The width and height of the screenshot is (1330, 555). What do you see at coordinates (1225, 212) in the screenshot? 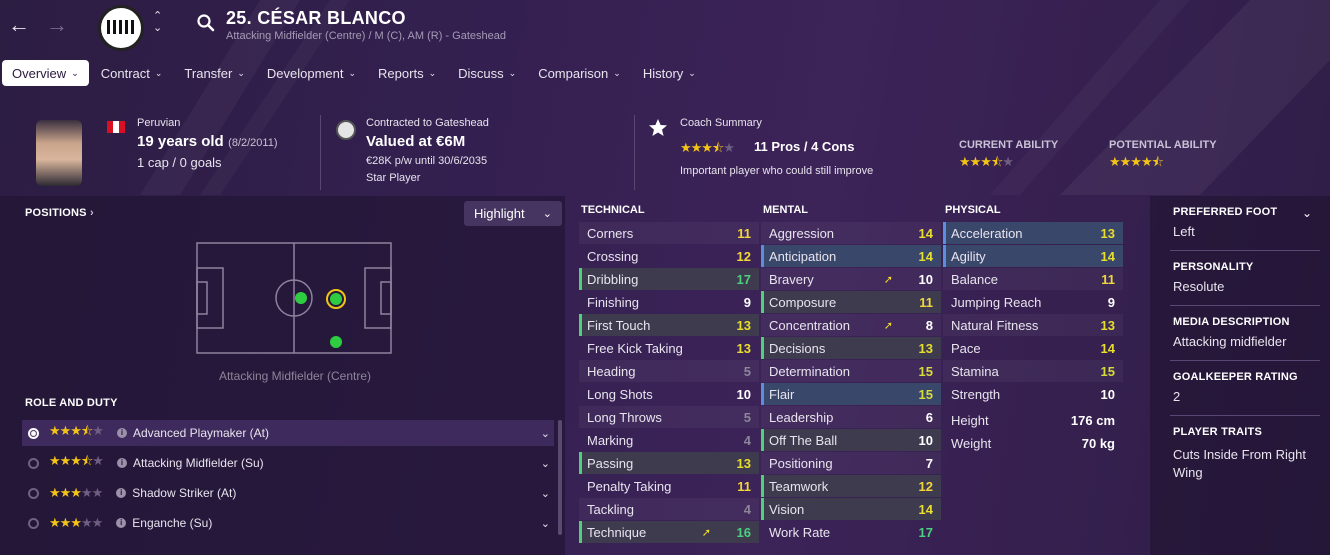
I see `preferred-foot-label: PREFERRED FOOT` at bounding box center [1225, 212].